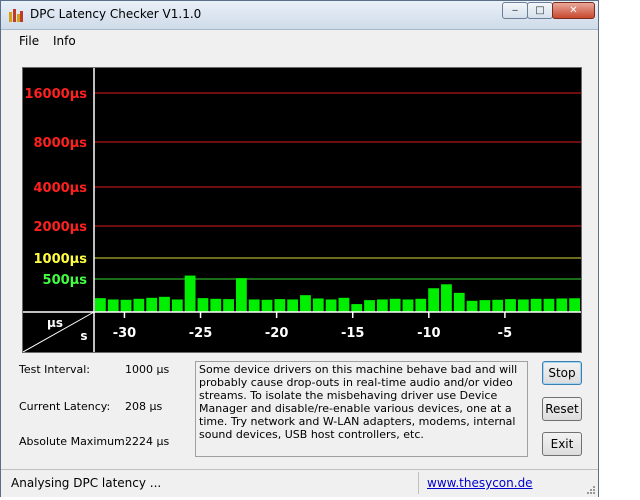 This screenshot has width=640, height=500. What do you see at coordinates (61, 188) in the screenshot?
I see `y-tick-label: 4000µs` at bounding box center [61, 188].